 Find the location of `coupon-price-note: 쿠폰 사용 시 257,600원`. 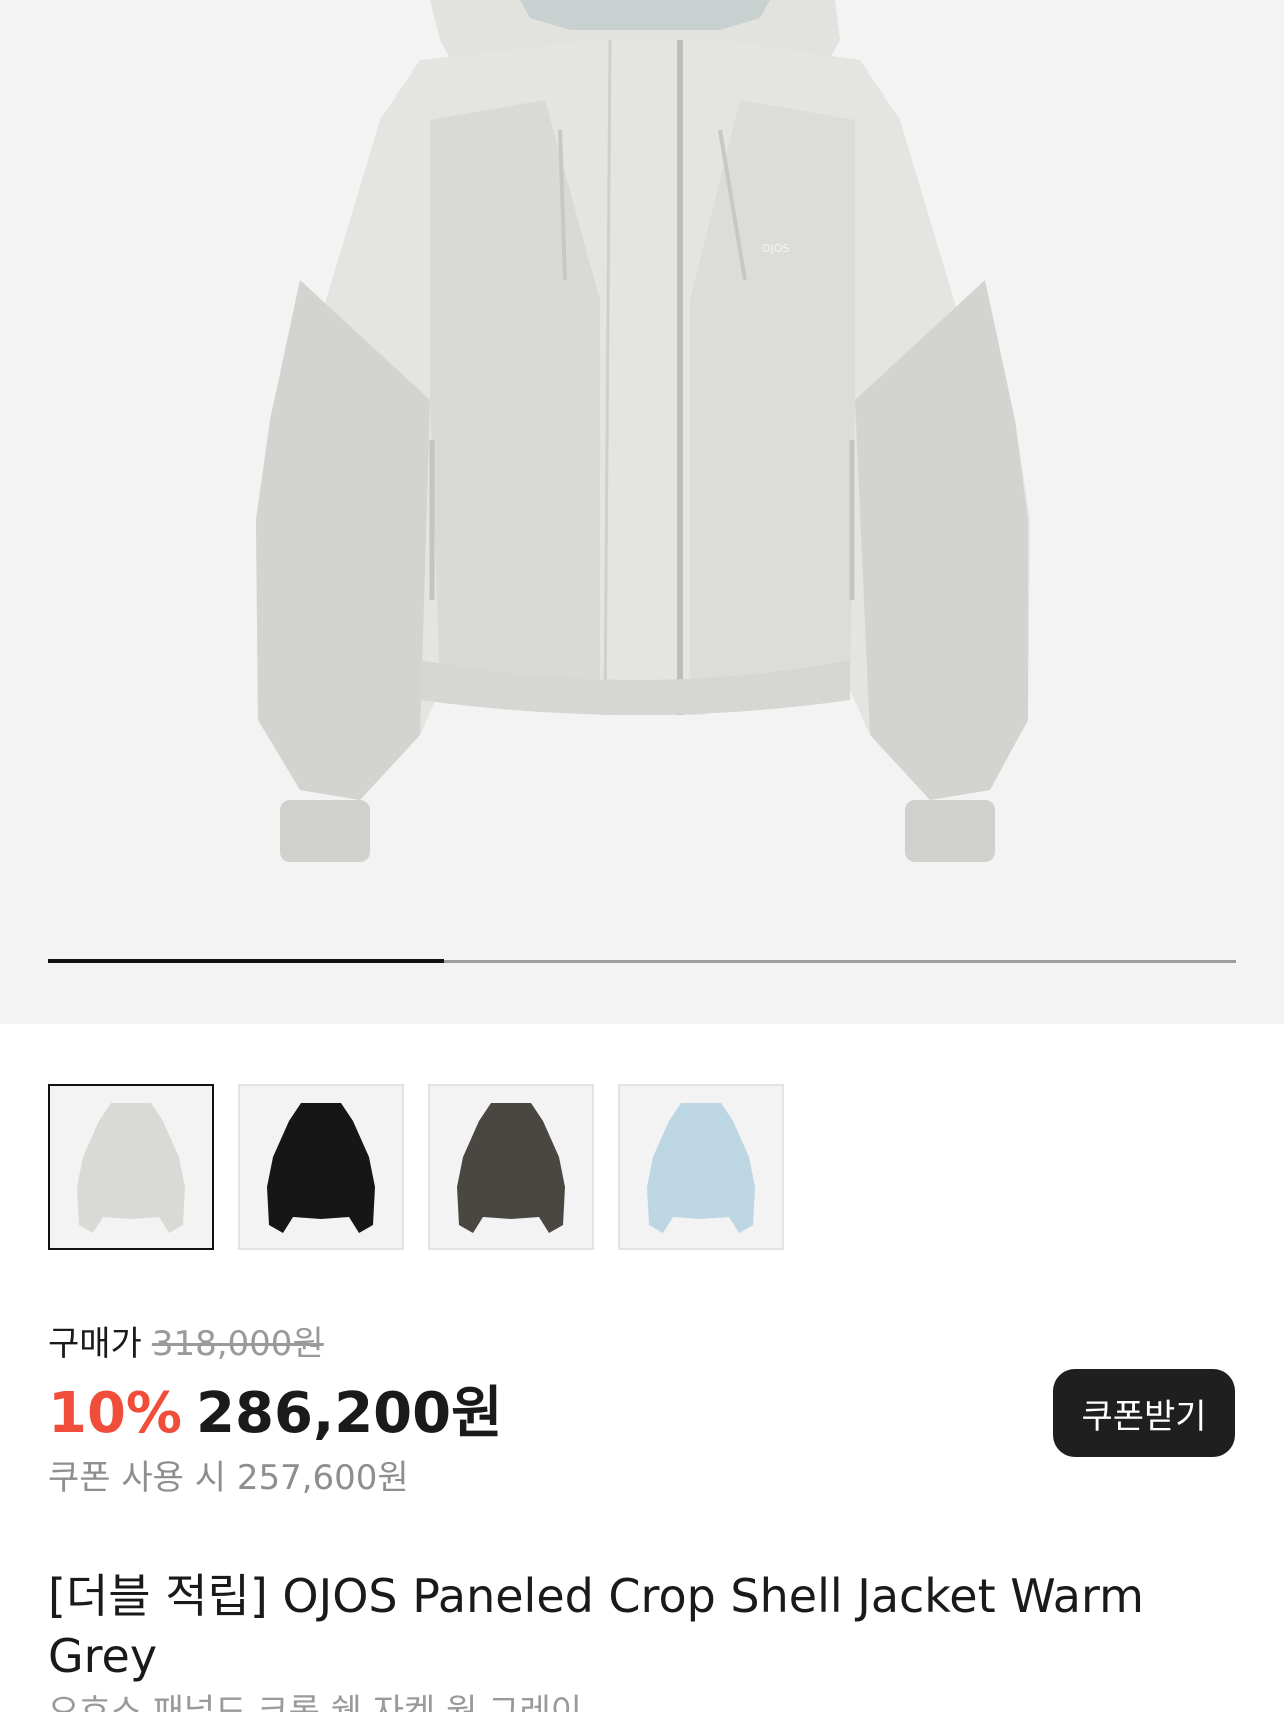

coupon-price-note: 쿠폰 사용 시 257,600원 is located at coordinates (228, 1478).